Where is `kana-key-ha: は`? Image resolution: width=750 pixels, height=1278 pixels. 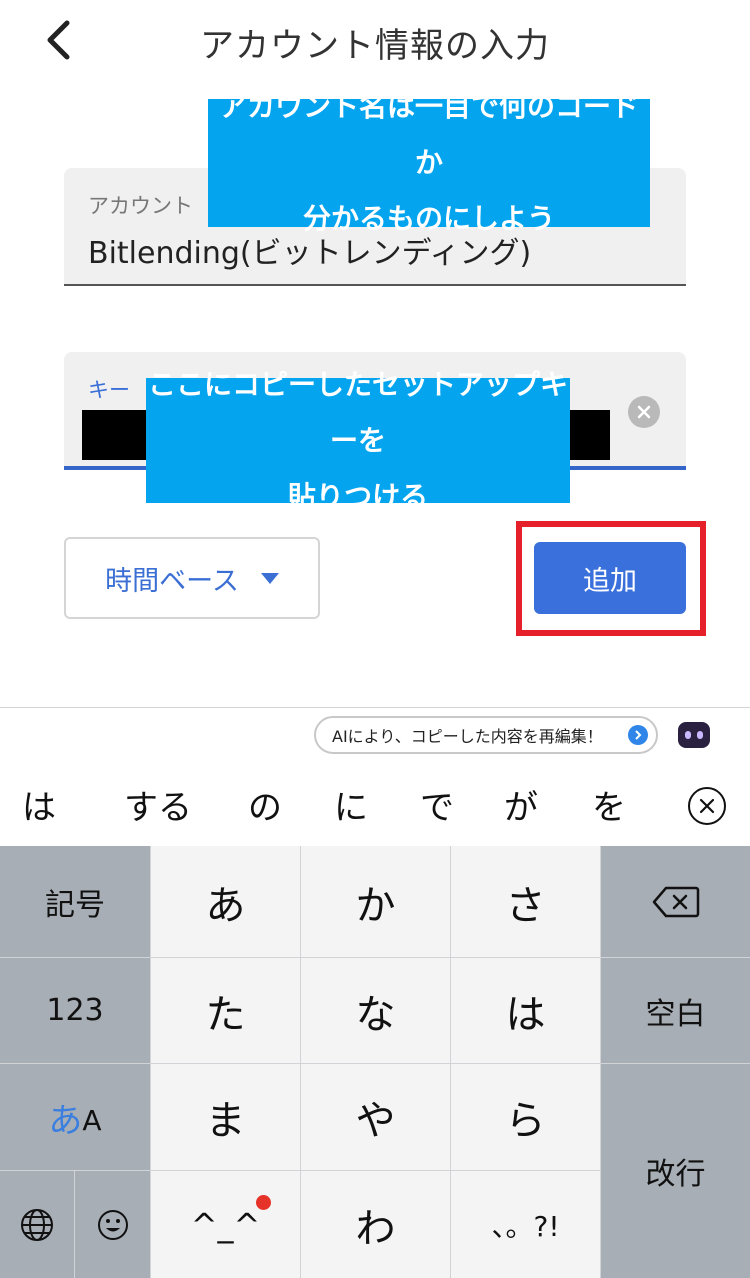
kana-key-ha: は is located at coordinates (525, 1010).